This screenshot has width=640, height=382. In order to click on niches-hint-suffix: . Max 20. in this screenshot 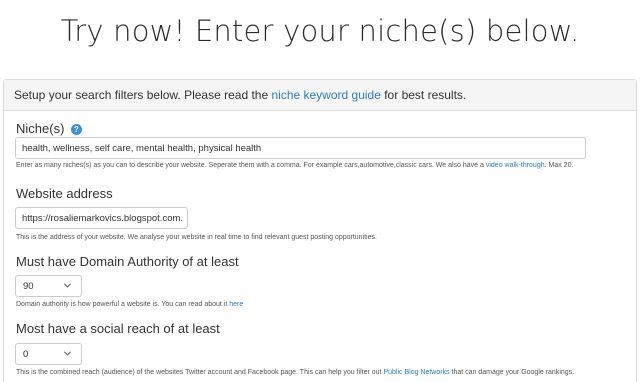, I will do `click(559, 165)`.